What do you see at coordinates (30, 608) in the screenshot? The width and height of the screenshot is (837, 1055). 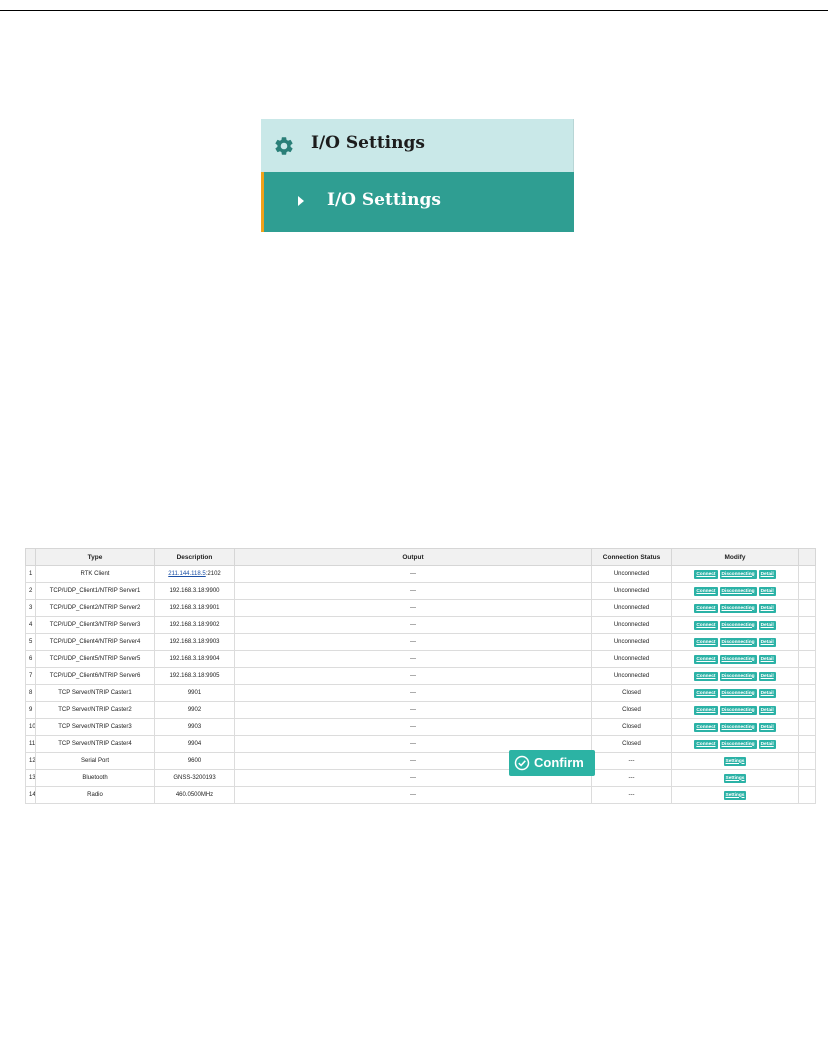 I see `row-index: 3` at bounding box center [30, 608].